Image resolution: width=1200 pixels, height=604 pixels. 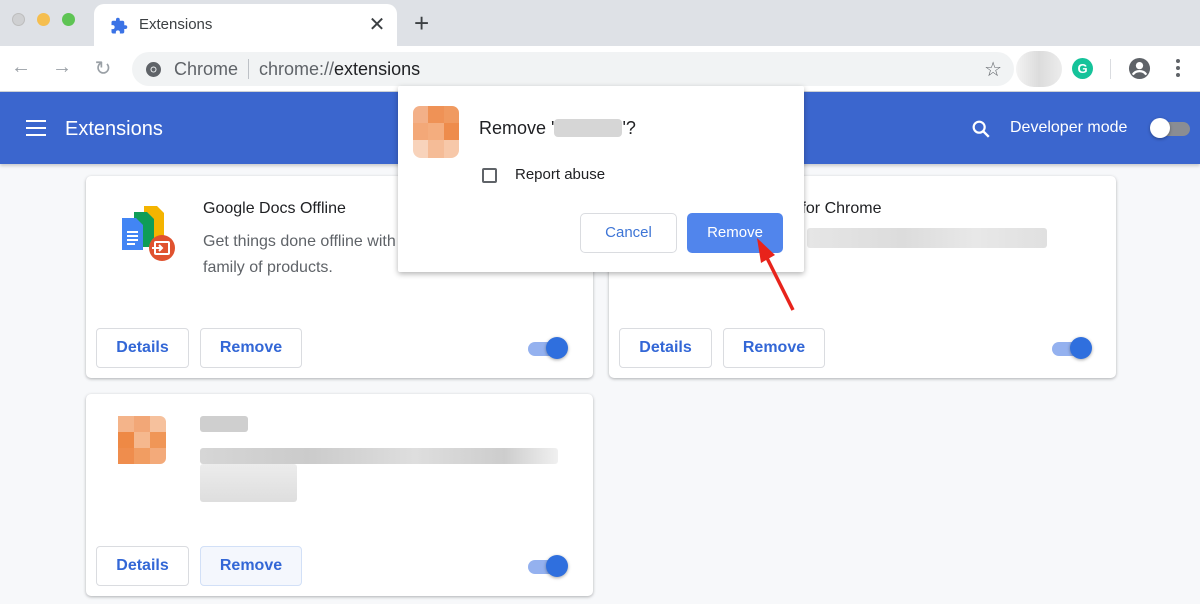 I want to click on dialog-title: Remove ' '?, so click(x=557, y=128).